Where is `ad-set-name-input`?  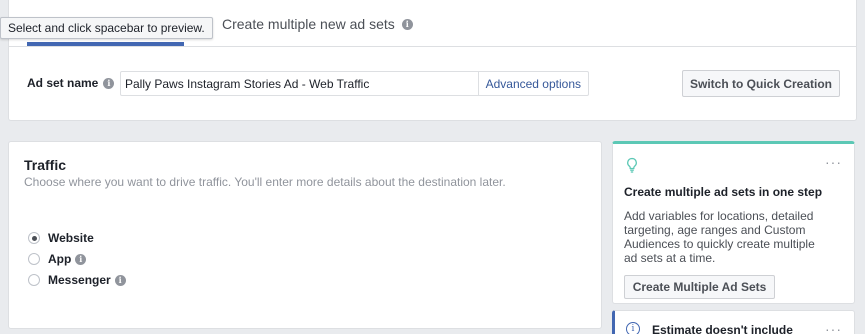
ad-set-name-input is located at coordinates (299, 83).